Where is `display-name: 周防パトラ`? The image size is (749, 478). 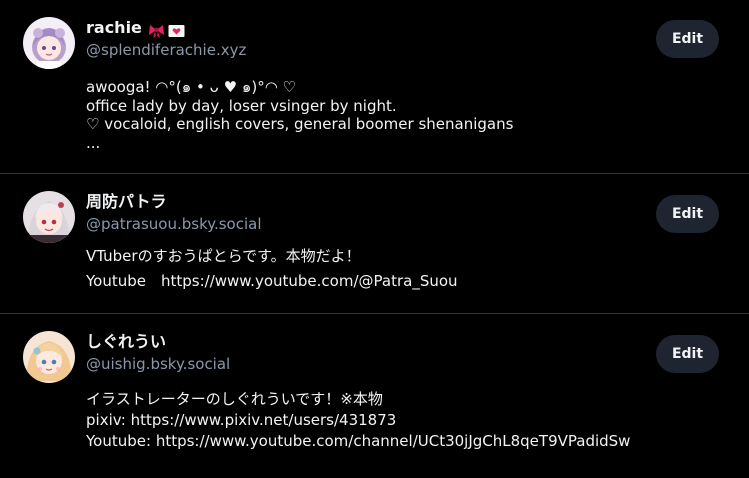 display-name: 周防パトラ is located at coordinates (126, 202).